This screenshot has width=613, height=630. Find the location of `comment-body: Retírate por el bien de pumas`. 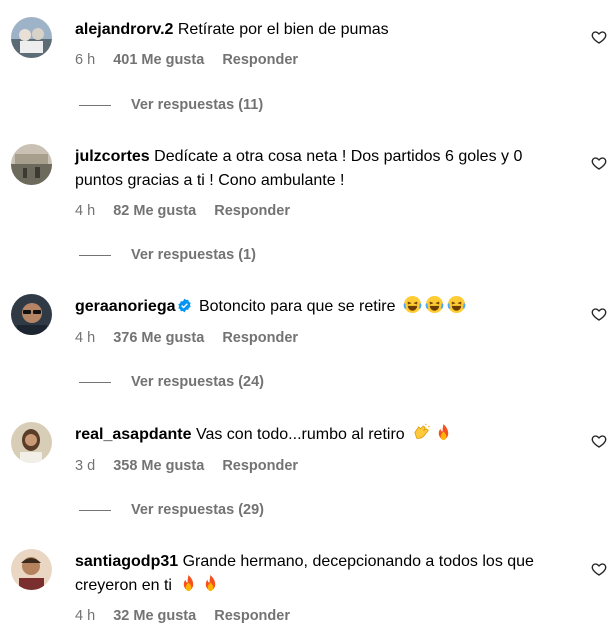

comment-body: Retírate por el bien de pumas is located at coordinates (283, 29).